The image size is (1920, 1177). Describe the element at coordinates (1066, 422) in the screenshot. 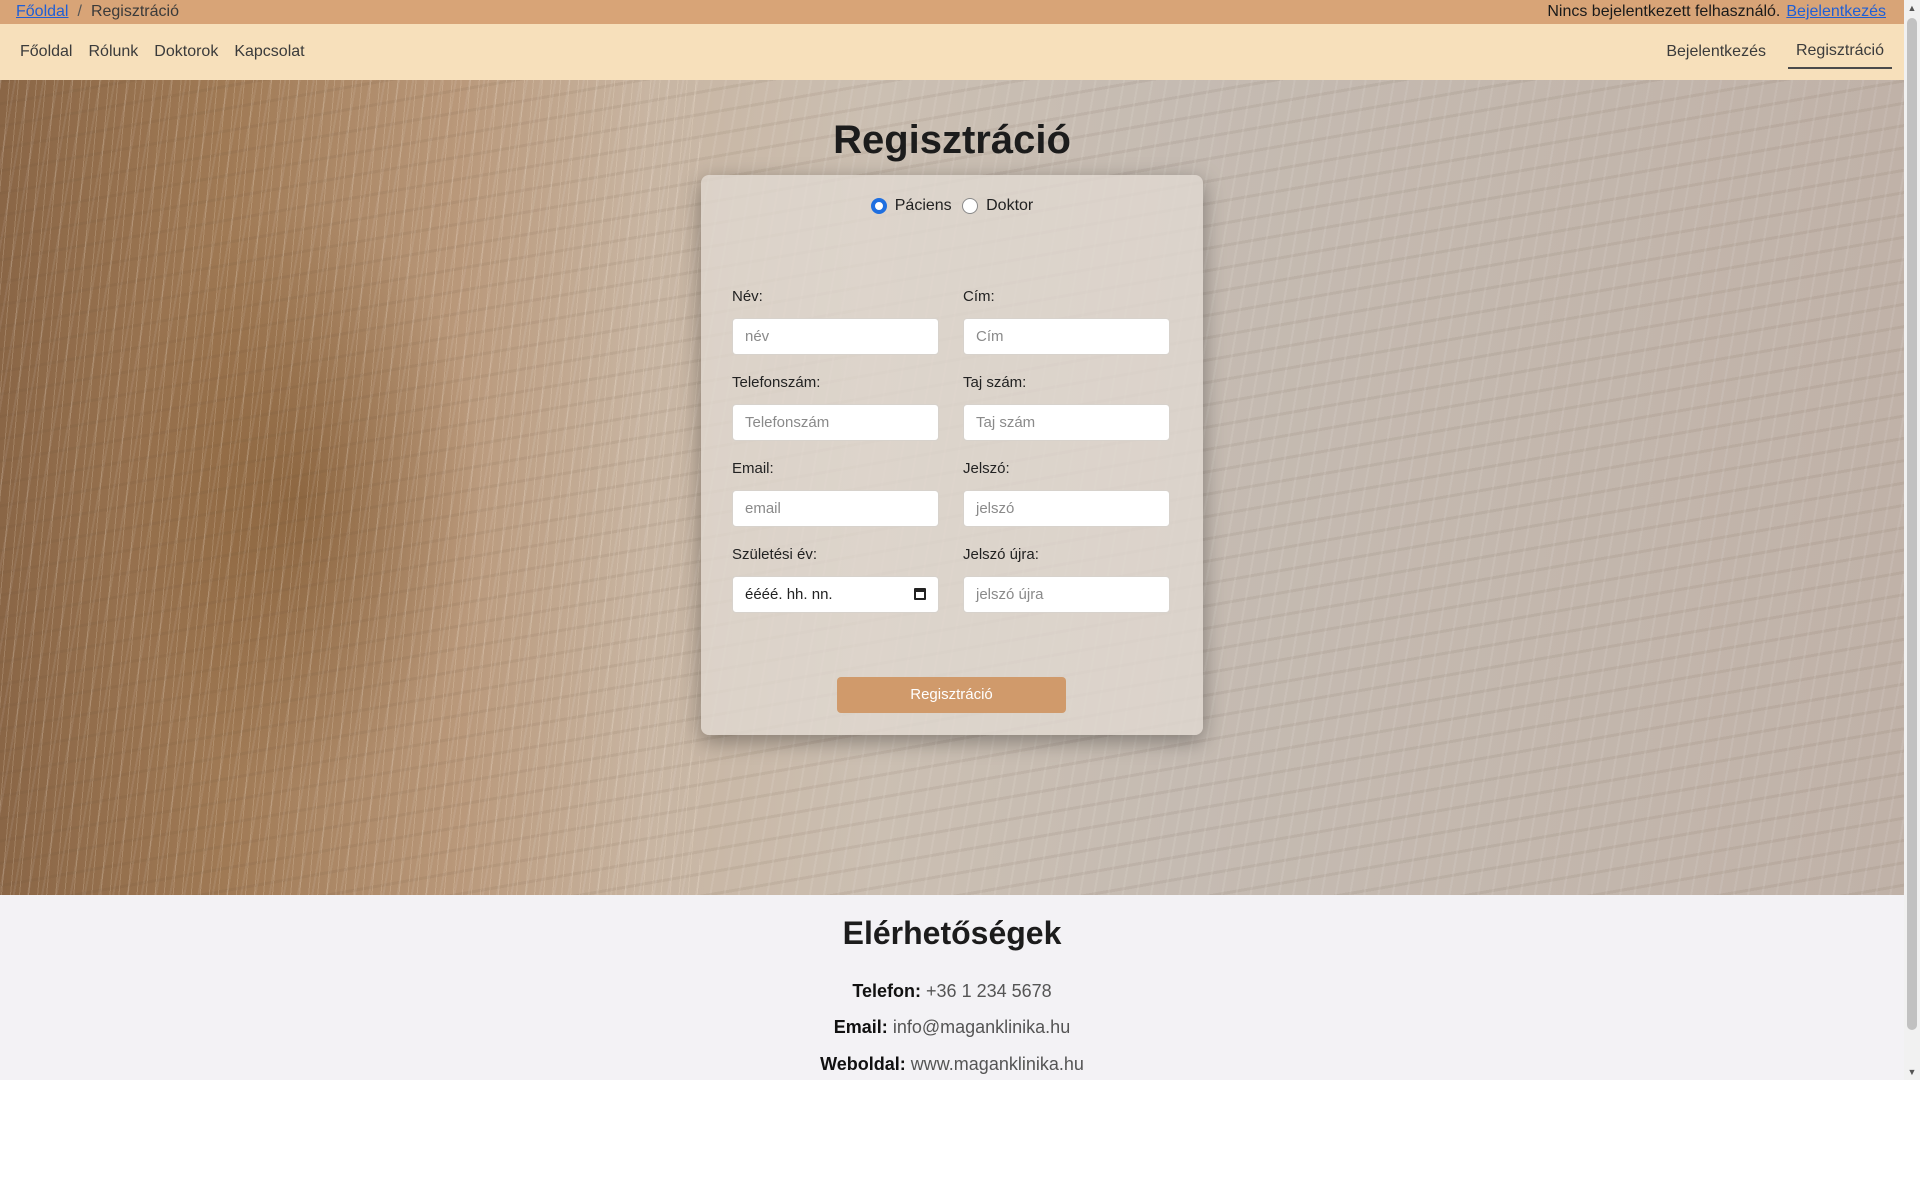

I see `taj-input: Taj szám` at that location.